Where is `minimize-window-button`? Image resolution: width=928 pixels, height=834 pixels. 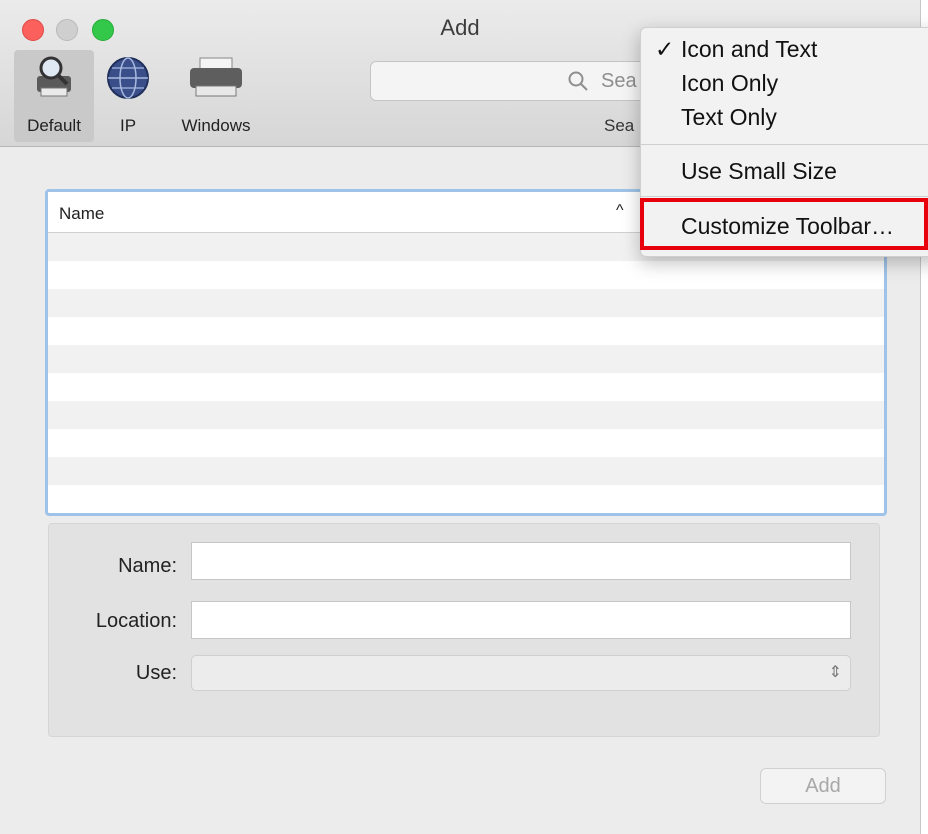
minimize-window-button is located at coordinates (67, 30).